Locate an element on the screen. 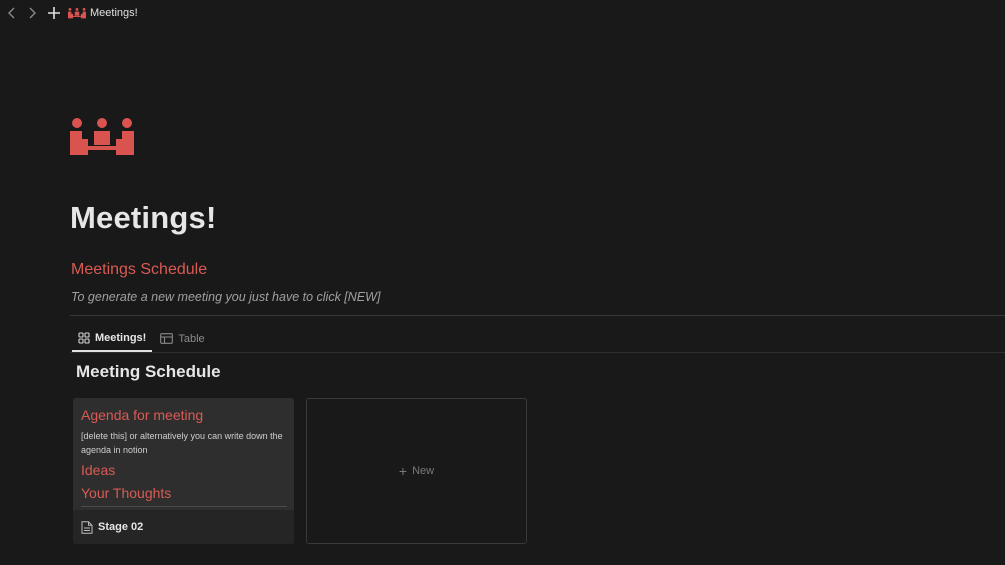  breadcrumb-label: Meetings! is located at coordinates (114, 13).